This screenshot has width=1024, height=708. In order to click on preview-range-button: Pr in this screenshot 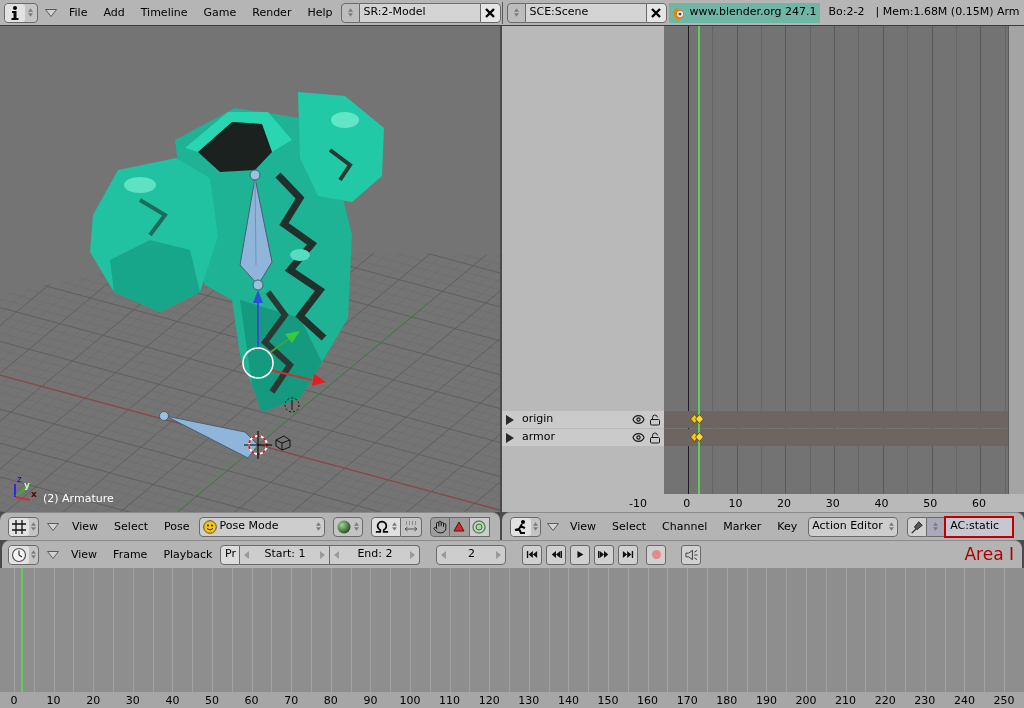, I will do `click(230, 554)`.